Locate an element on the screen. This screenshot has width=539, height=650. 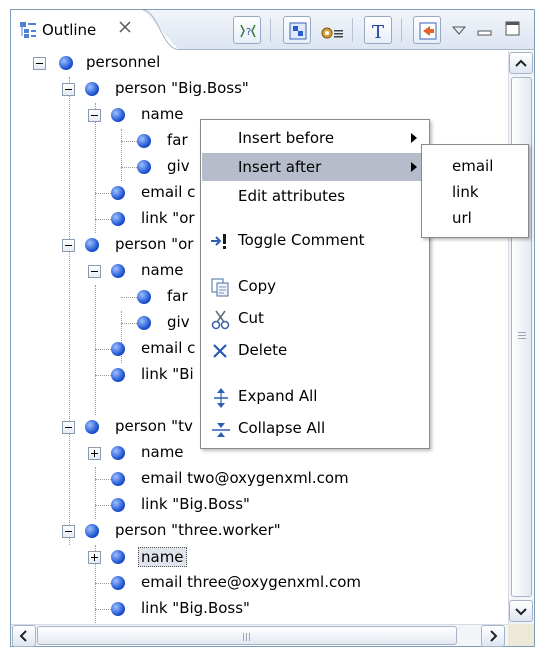
horizontal-scrollbar is located at coordinates (259, 635).